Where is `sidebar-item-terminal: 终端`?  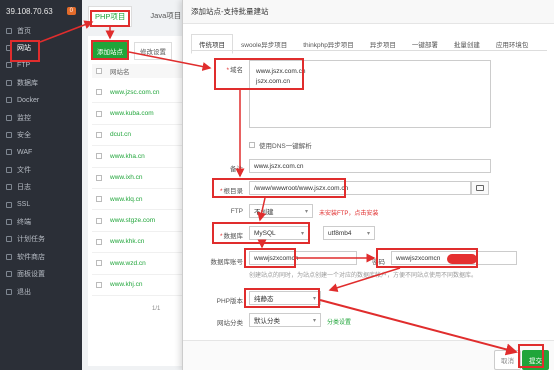
sidebar-item-terminal: 终端 is located at coordinates (41, 221).